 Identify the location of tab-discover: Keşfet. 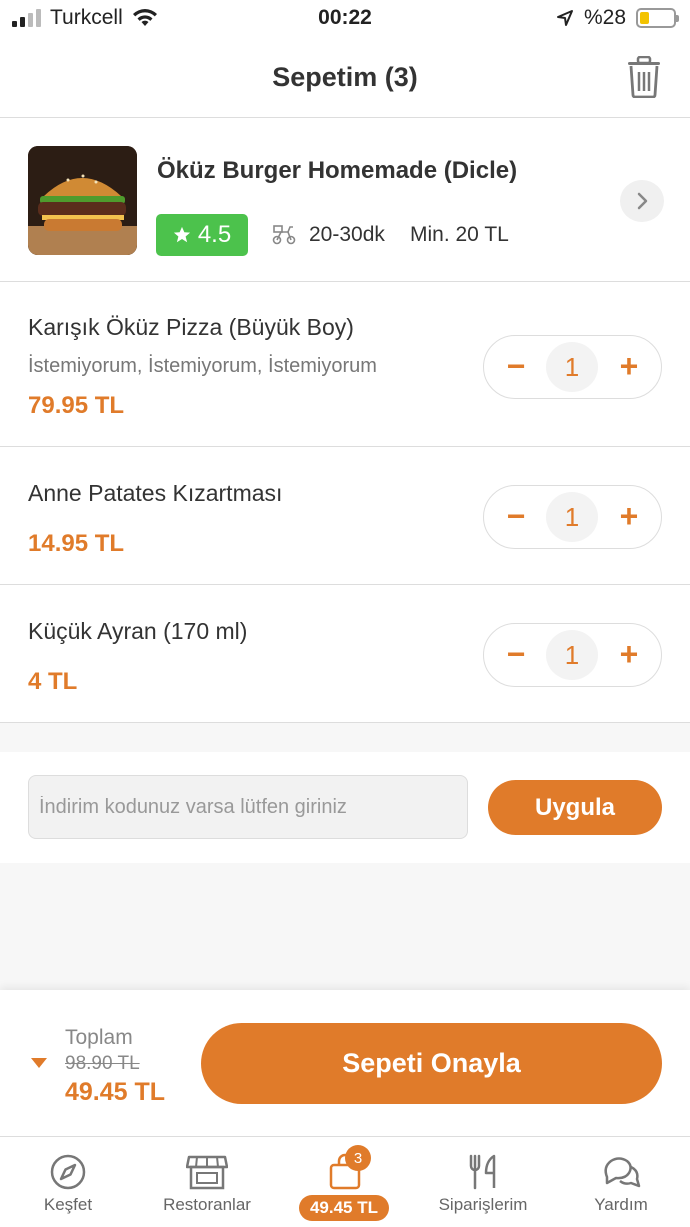
(68, 1182).